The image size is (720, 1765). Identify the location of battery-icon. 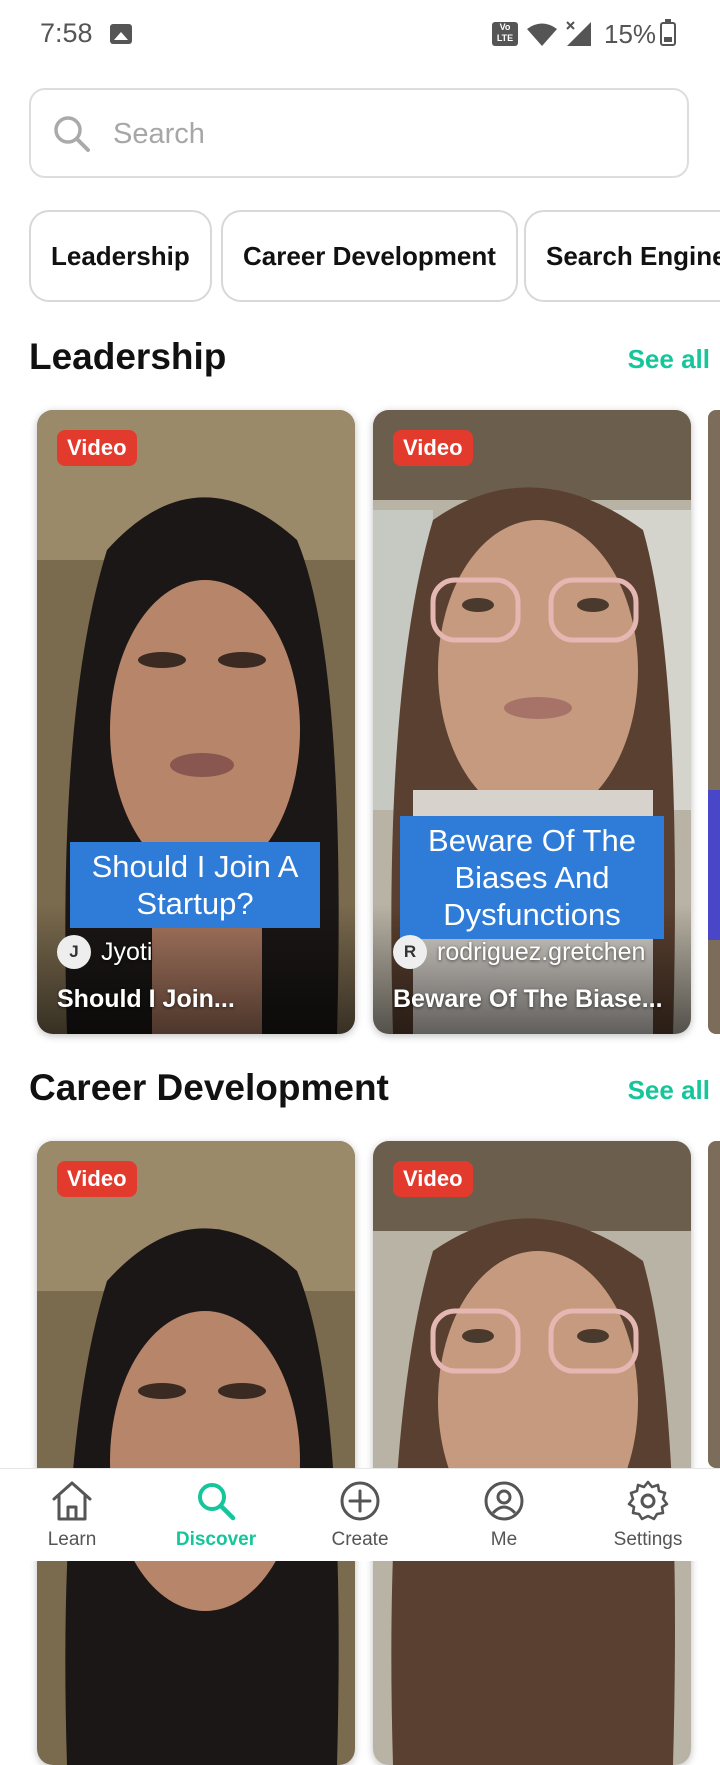
(668, 32).